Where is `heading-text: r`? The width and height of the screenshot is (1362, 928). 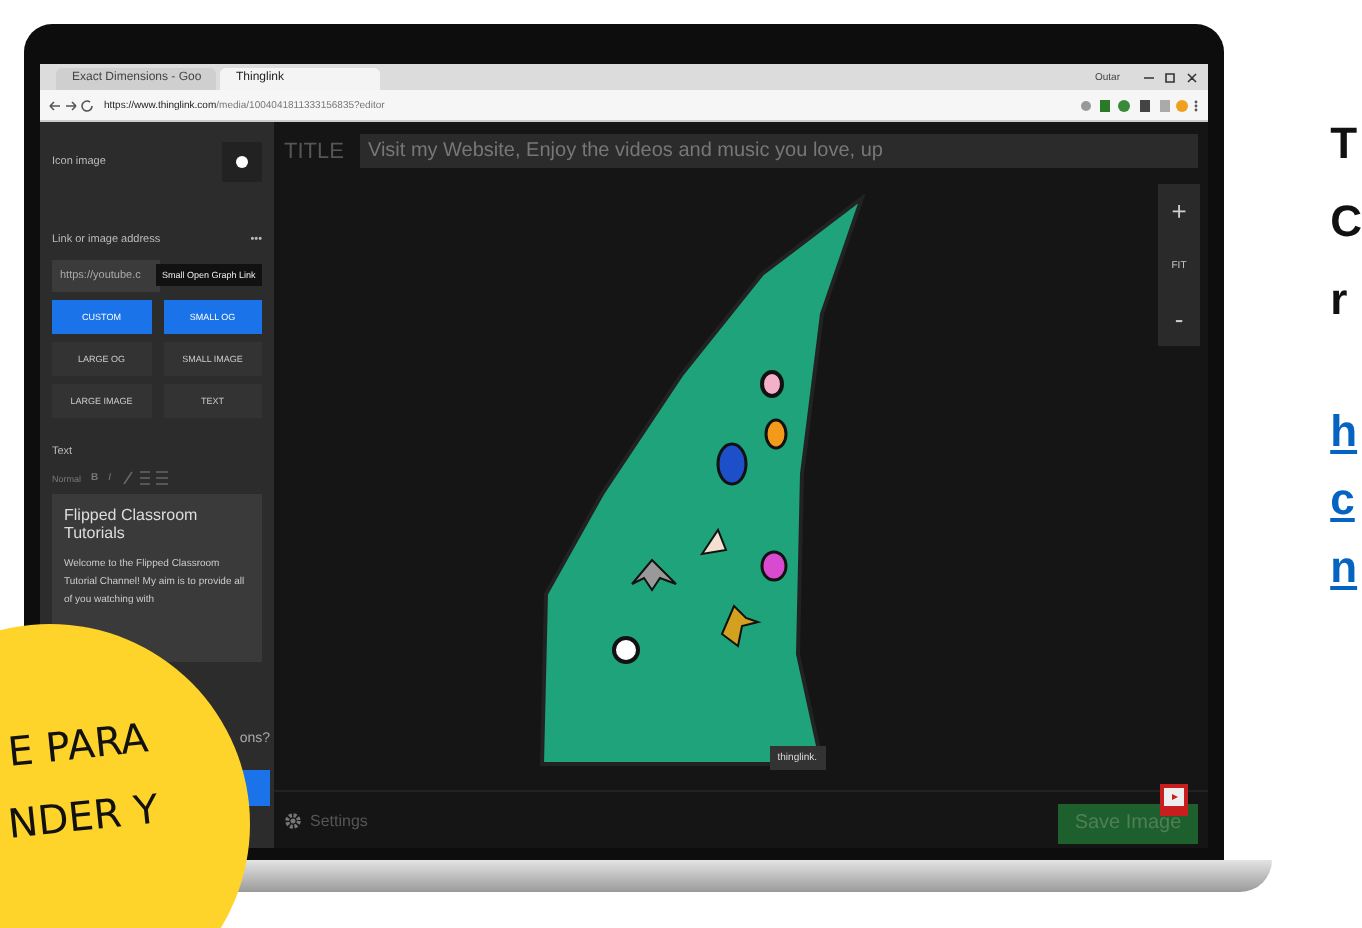 heading-text: r is located at coordinates (1339, 300).